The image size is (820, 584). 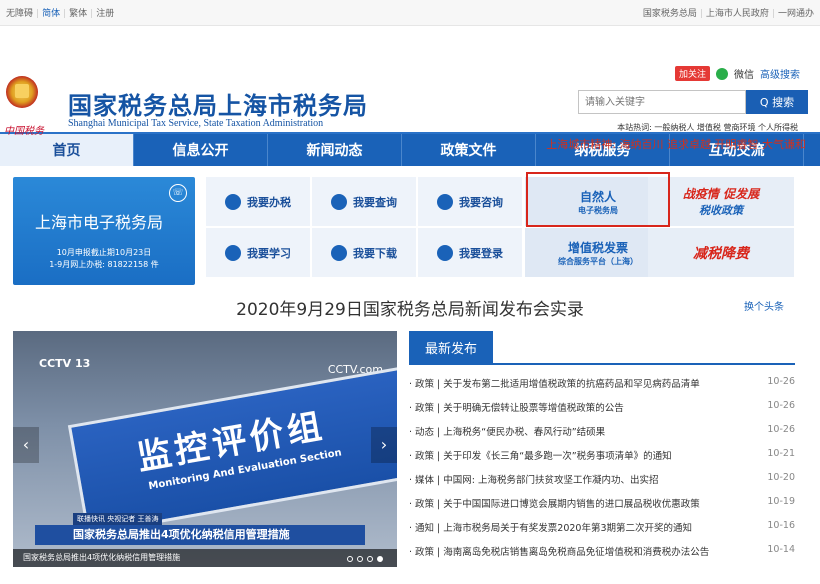 I want to click on learn-icon, so click(x=233, y=253).